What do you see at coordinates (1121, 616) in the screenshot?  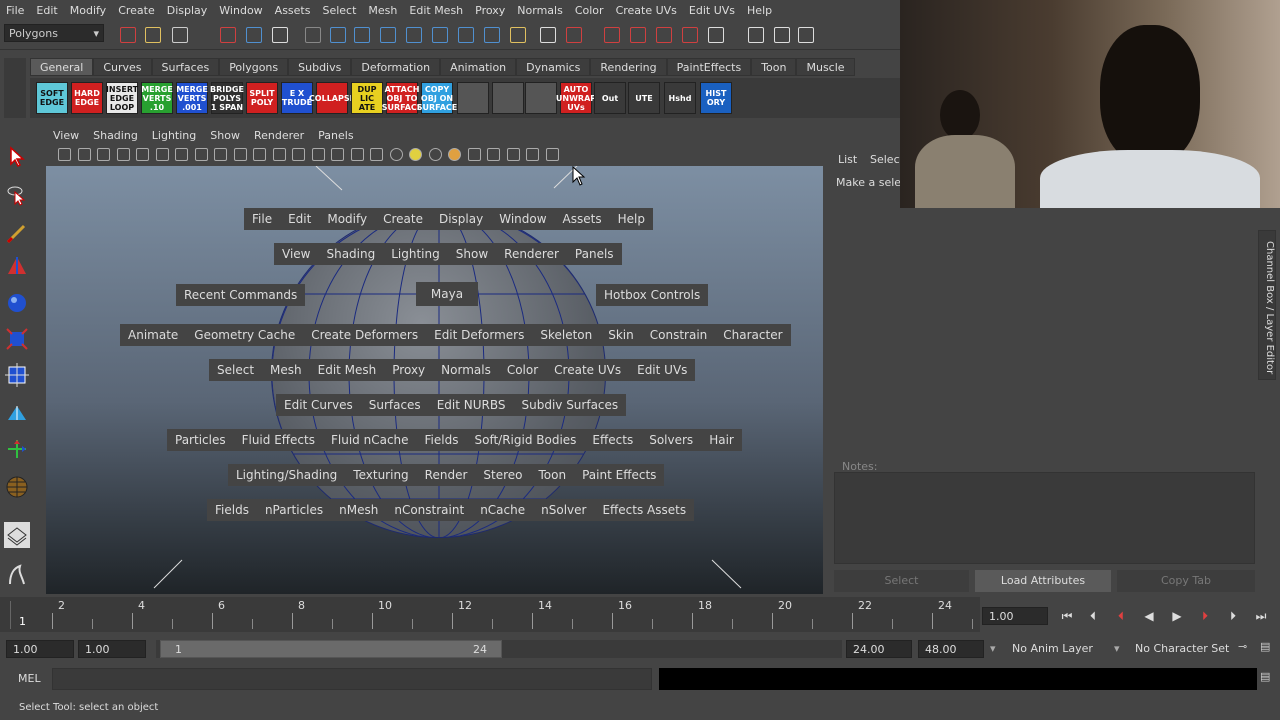 I see `step-back-frame-icon: ⏴` at bounding box center [1121, 616].